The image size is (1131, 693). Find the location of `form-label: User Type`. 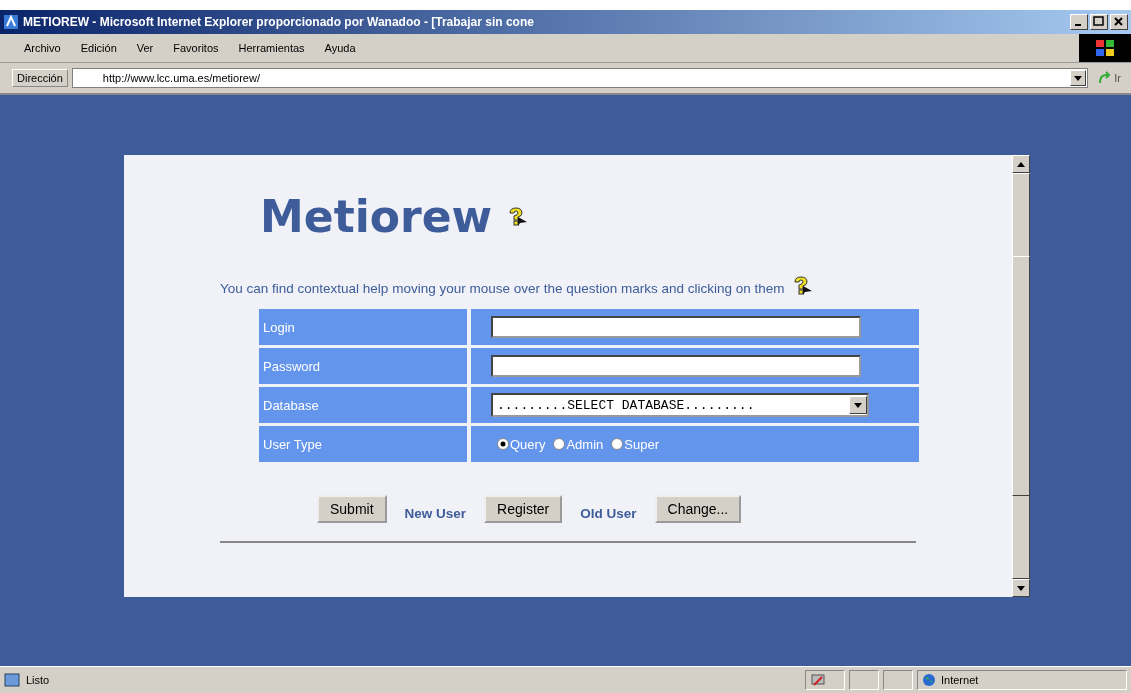

form-label: User Type is located at coordinates (363, 444).